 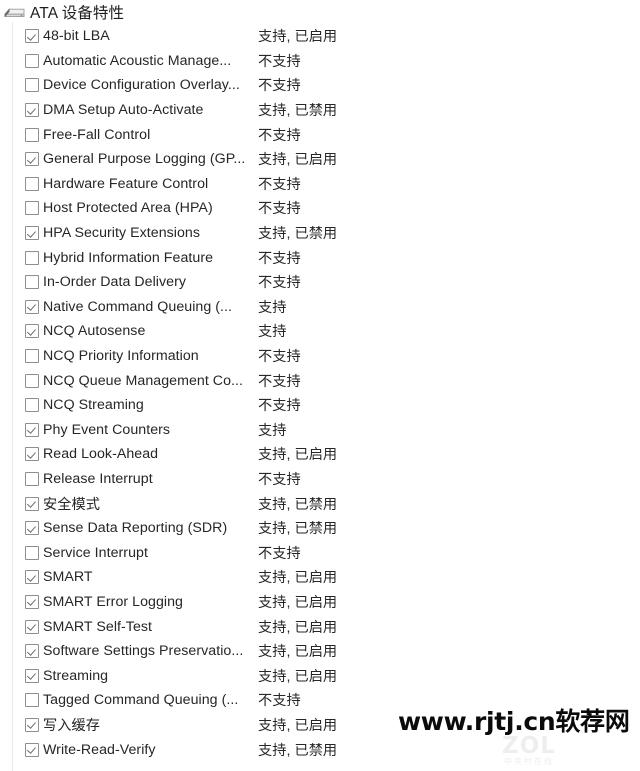 I want to click on feature-row: 48-bit LBA 支持, 已启用, so click(x=320, y=36).